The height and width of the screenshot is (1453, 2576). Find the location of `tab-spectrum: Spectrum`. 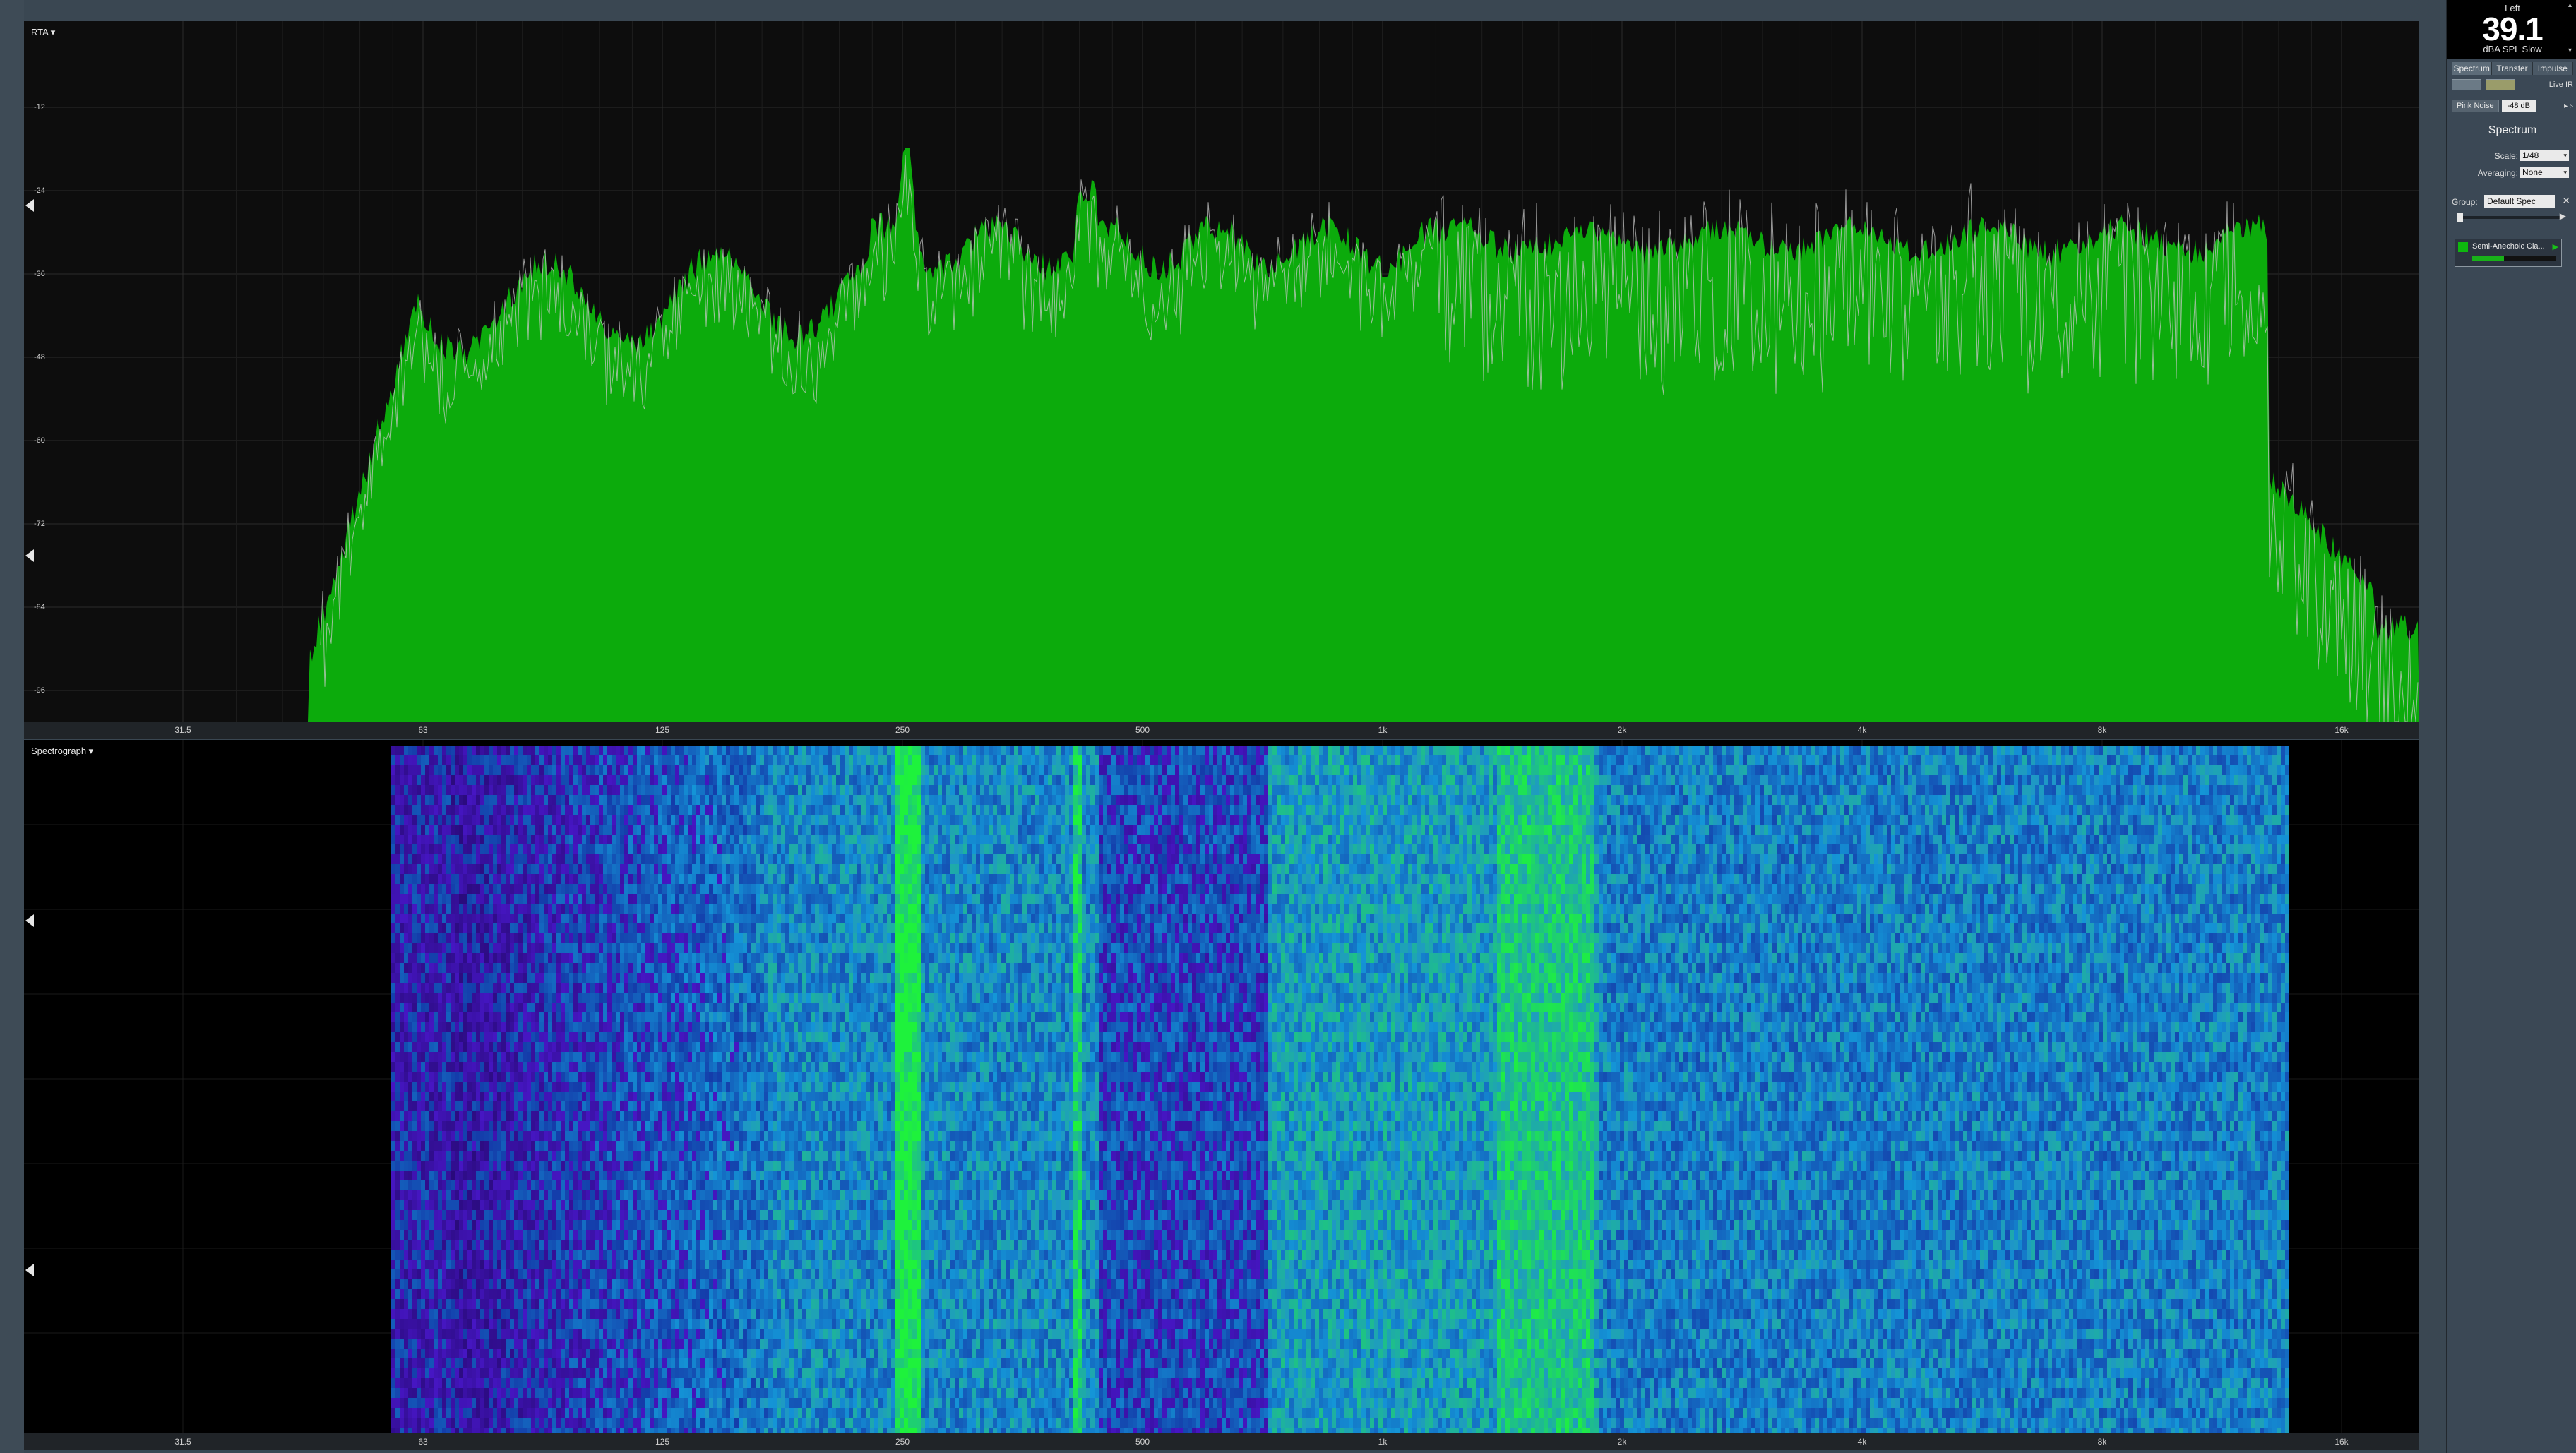

tab-spectrum: Spectrum is located at coordinates (2472, 68).